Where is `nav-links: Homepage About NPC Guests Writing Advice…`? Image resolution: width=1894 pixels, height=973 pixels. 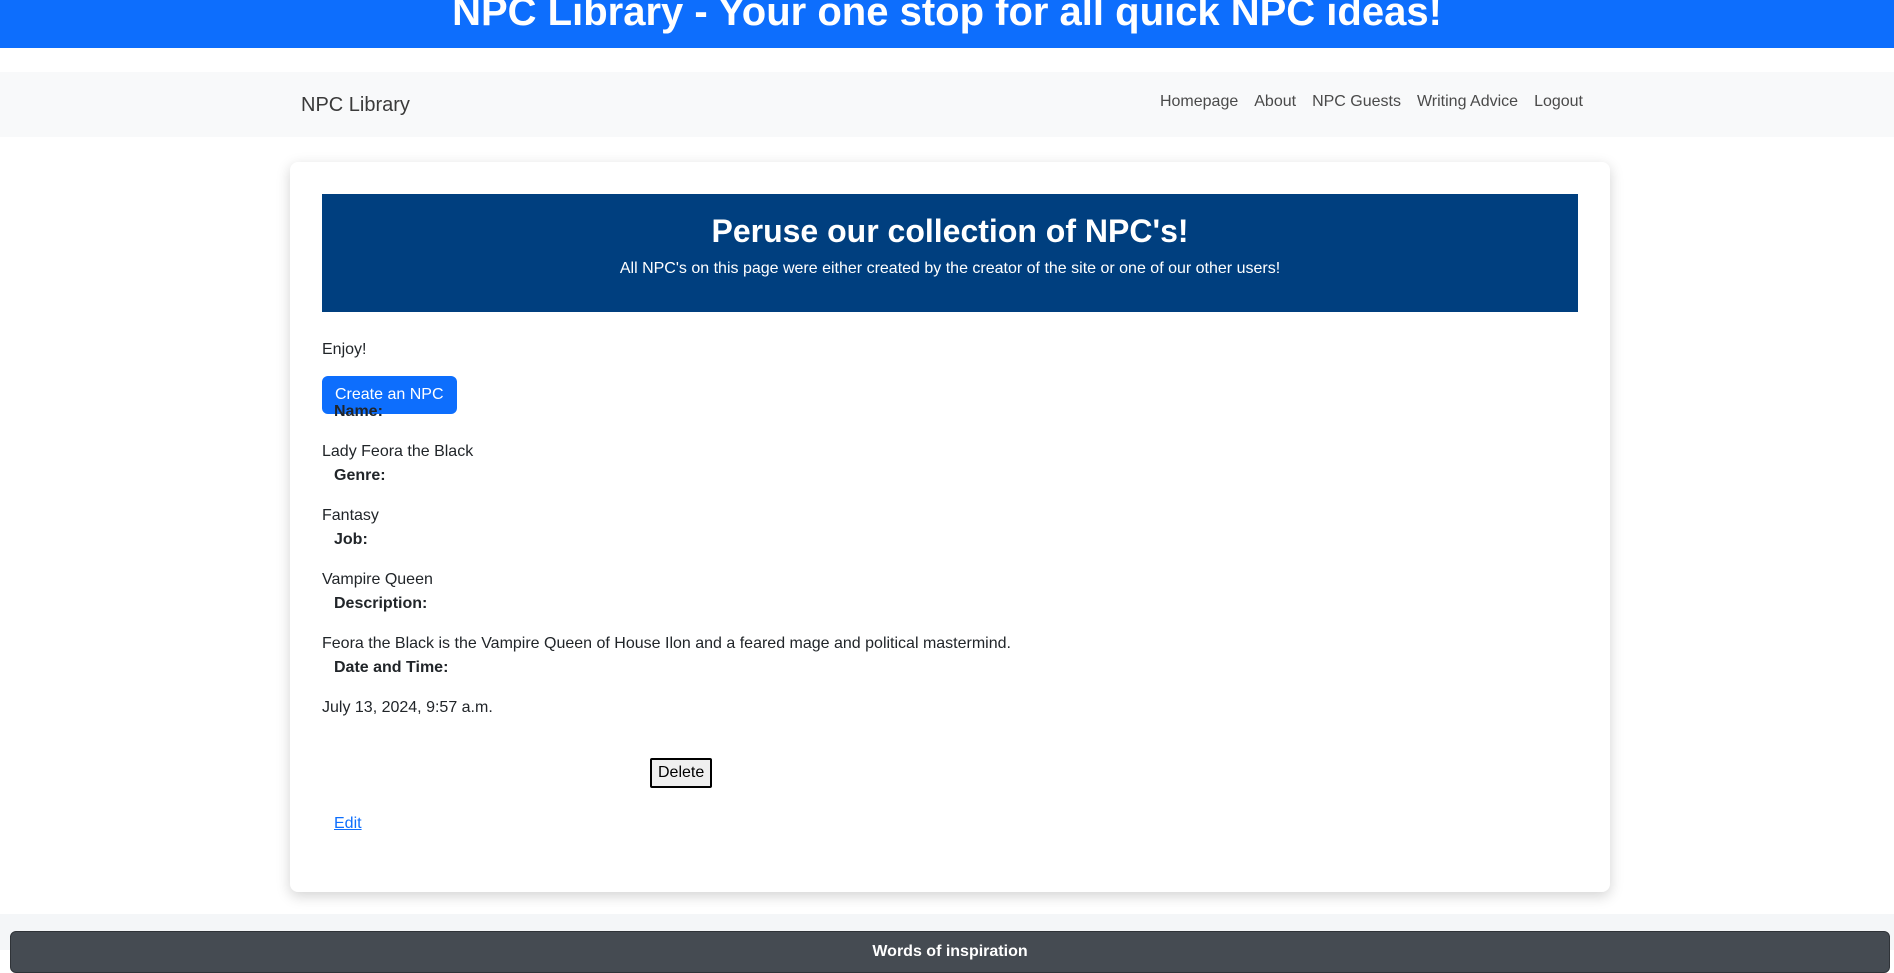 nav-links: Homepage About NPC Guests Writing Advice… is located at coordinates (1371, 102).